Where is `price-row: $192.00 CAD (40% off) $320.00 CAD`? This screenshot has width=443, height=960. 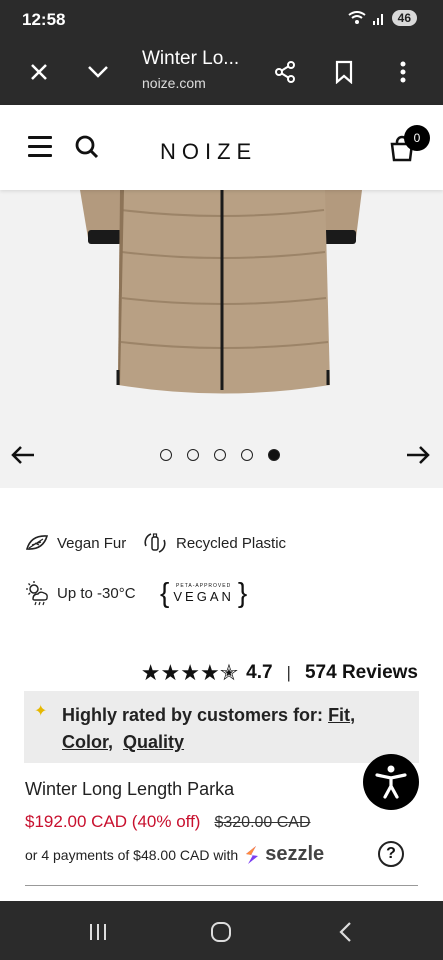
price-row: $192.00 CAD (40% off) $320.00 CAD is located at coordinates (168, 822).